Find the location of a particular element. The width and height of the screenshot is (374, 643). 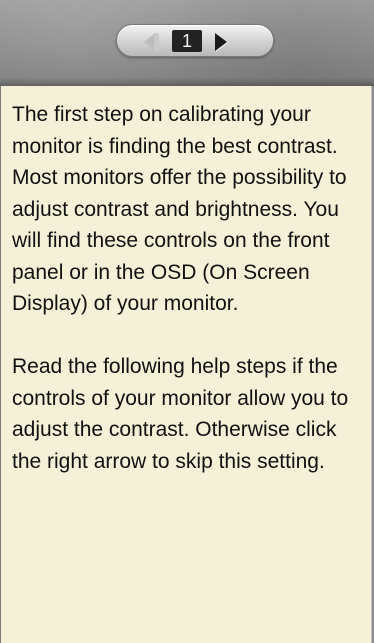

disabled-bar is located at coordinates (156, 42).